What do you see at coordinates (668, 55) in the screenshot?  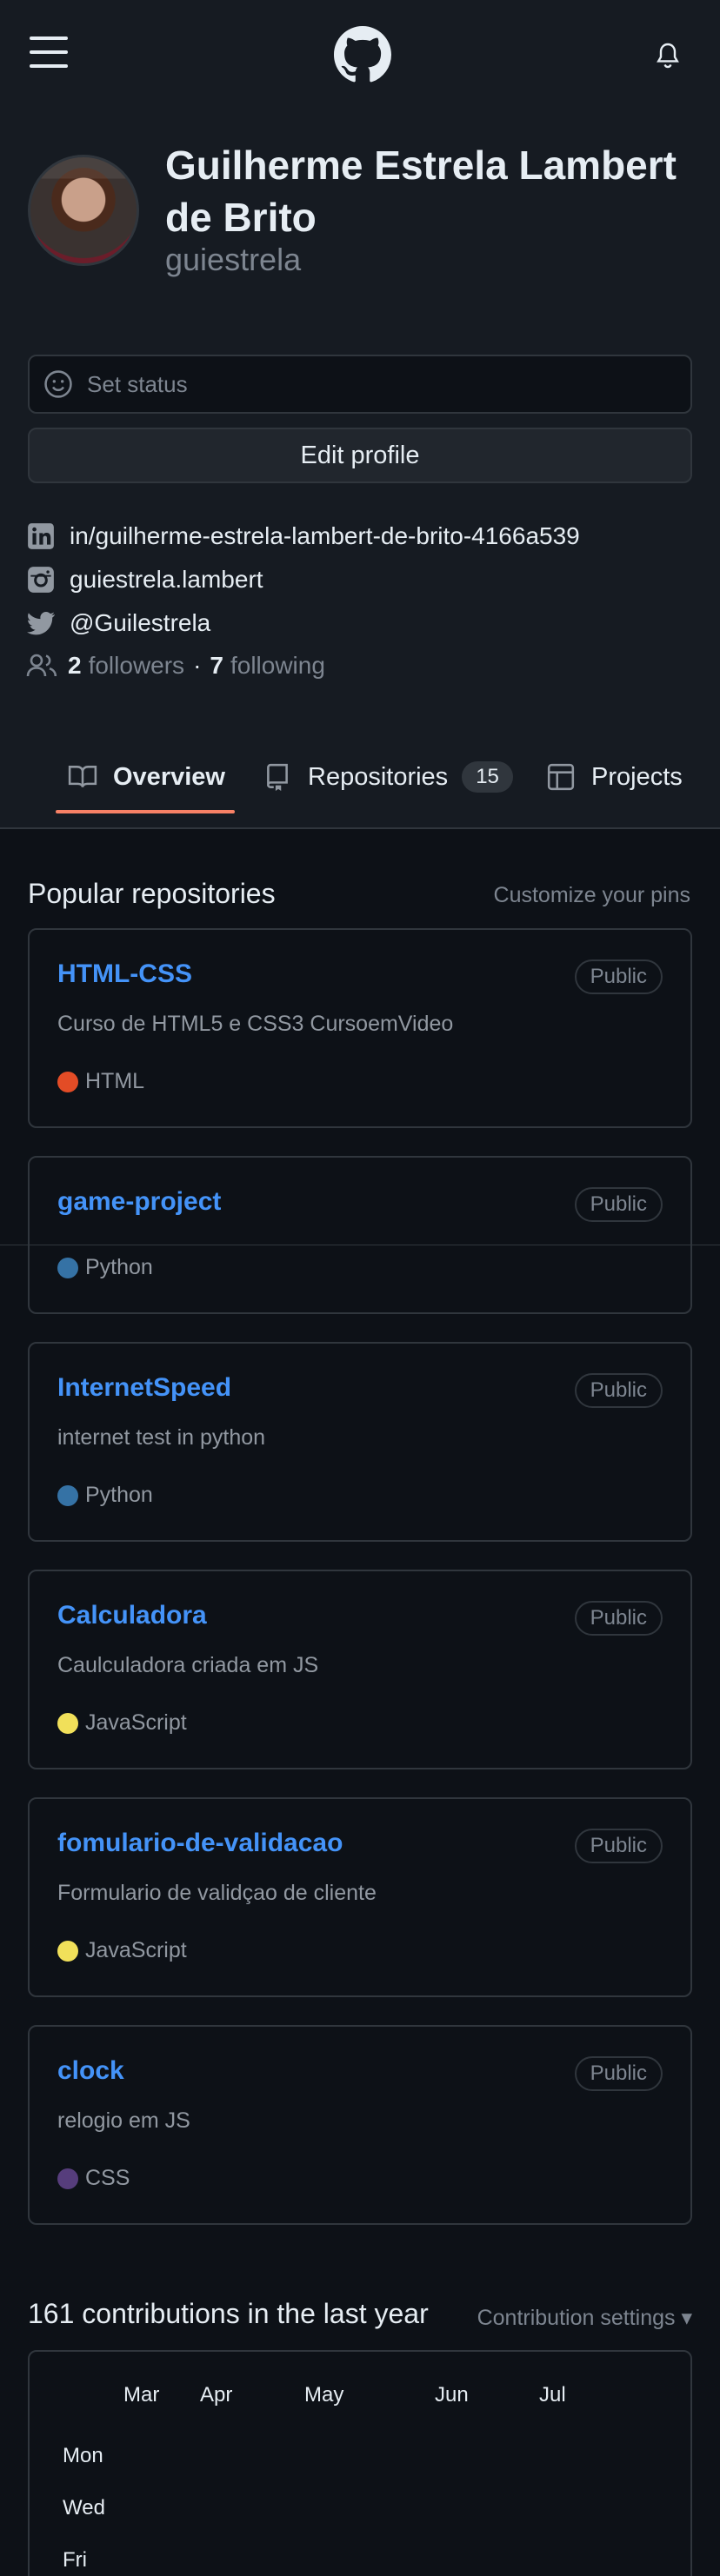 I see `bell-icon` at bounding box center [668, 55].